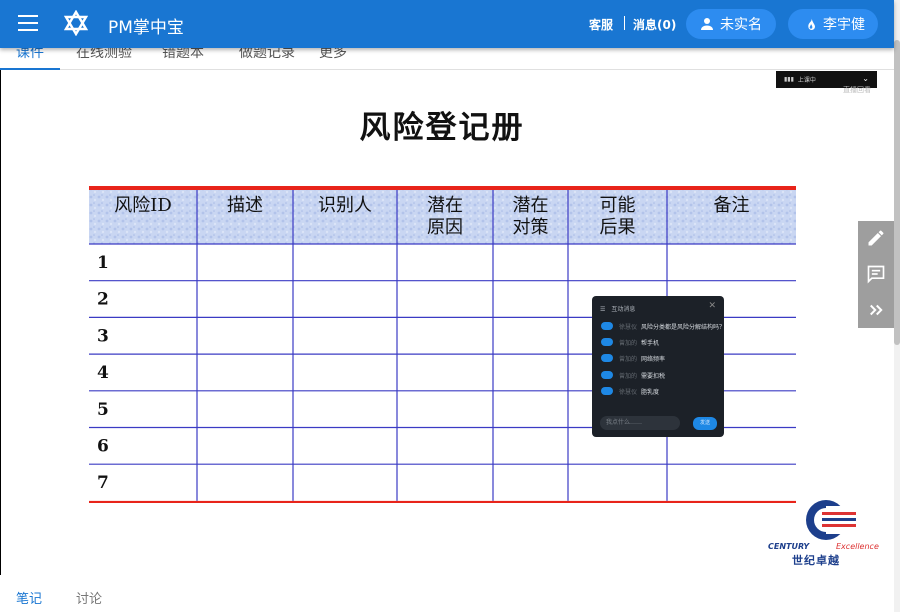 Image resolution: width=900 pixels, height=612 pixels. What do you see at coordinates (712, 306) in the screenshot?
I see `close-icon: ✕` at bounding box center [712, 306].